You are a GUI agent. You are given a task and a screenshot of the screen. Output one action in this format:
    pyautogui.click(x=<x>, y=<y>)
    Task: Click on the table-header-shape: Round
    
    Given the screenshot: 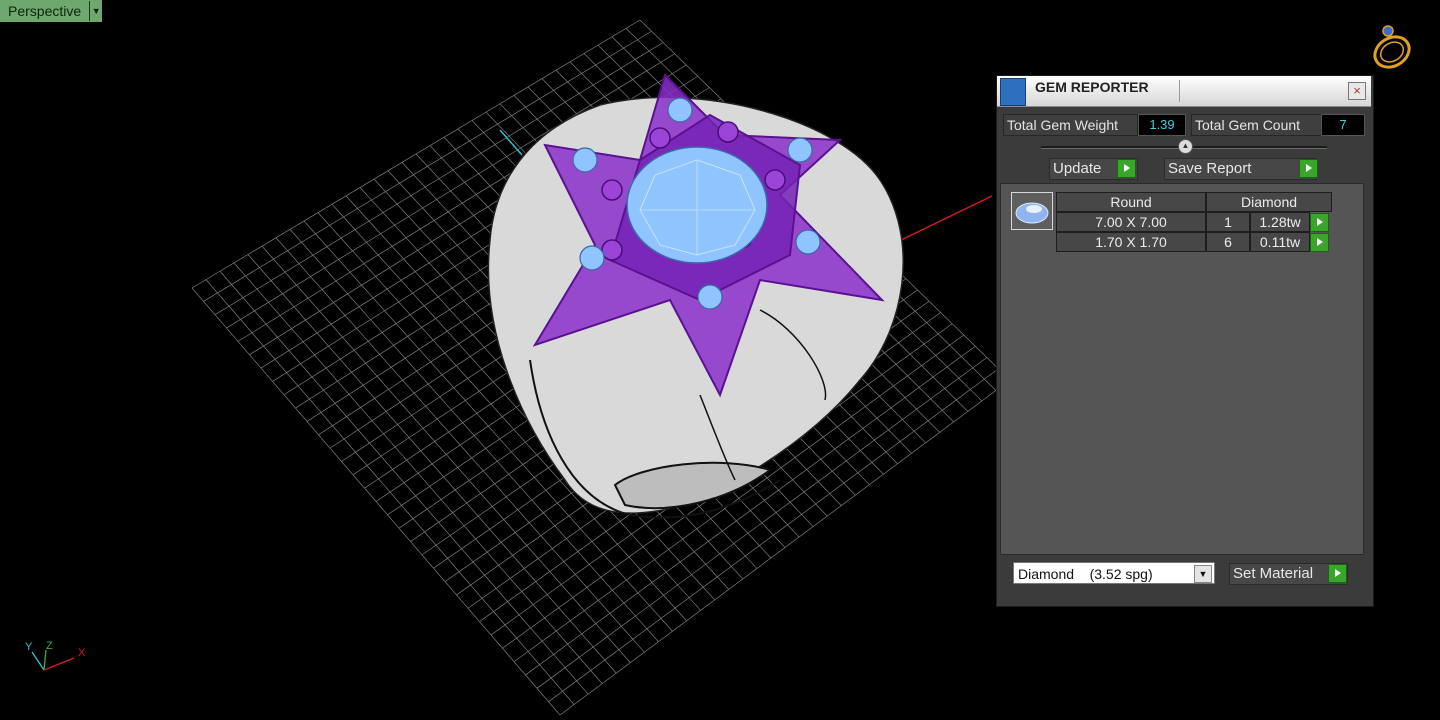 What is the action you would take?
    pyautogui.click(x=1131, y=202)
    